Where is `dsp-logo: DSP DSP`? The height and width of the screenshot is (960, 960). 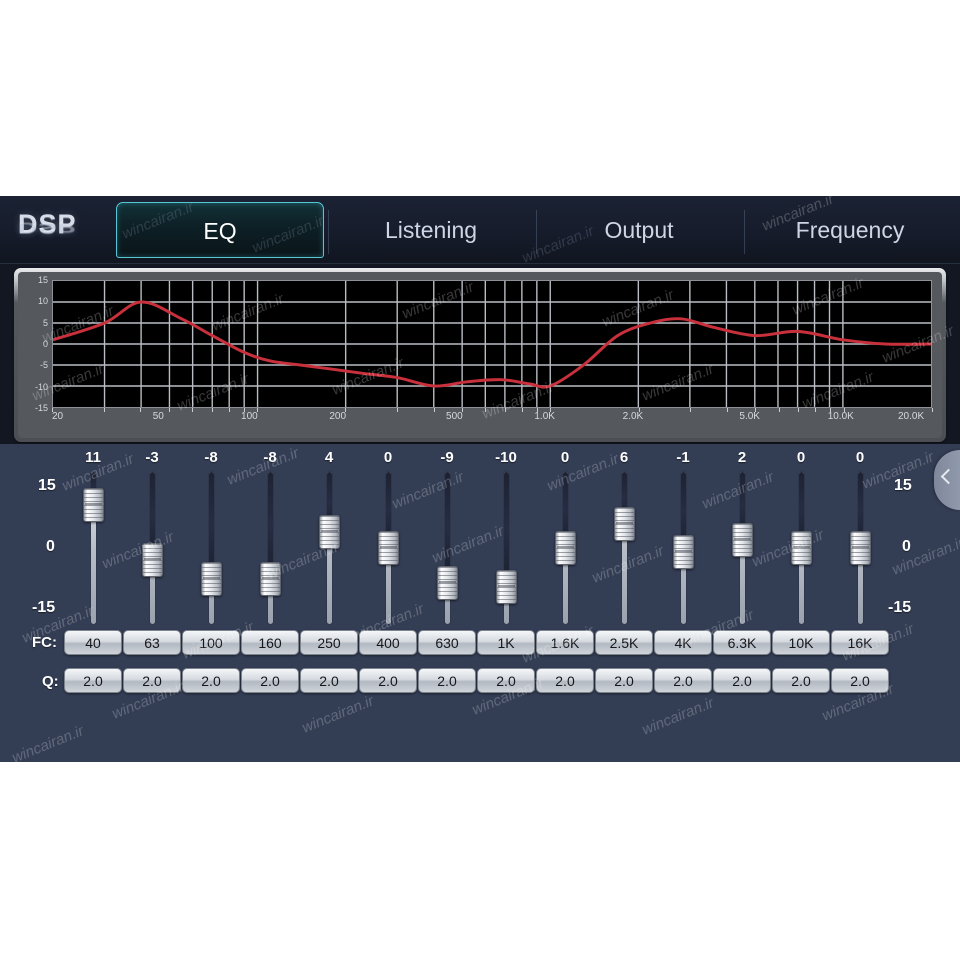
dsp-logo: DSP DSP is located at coordinates (66, 231).